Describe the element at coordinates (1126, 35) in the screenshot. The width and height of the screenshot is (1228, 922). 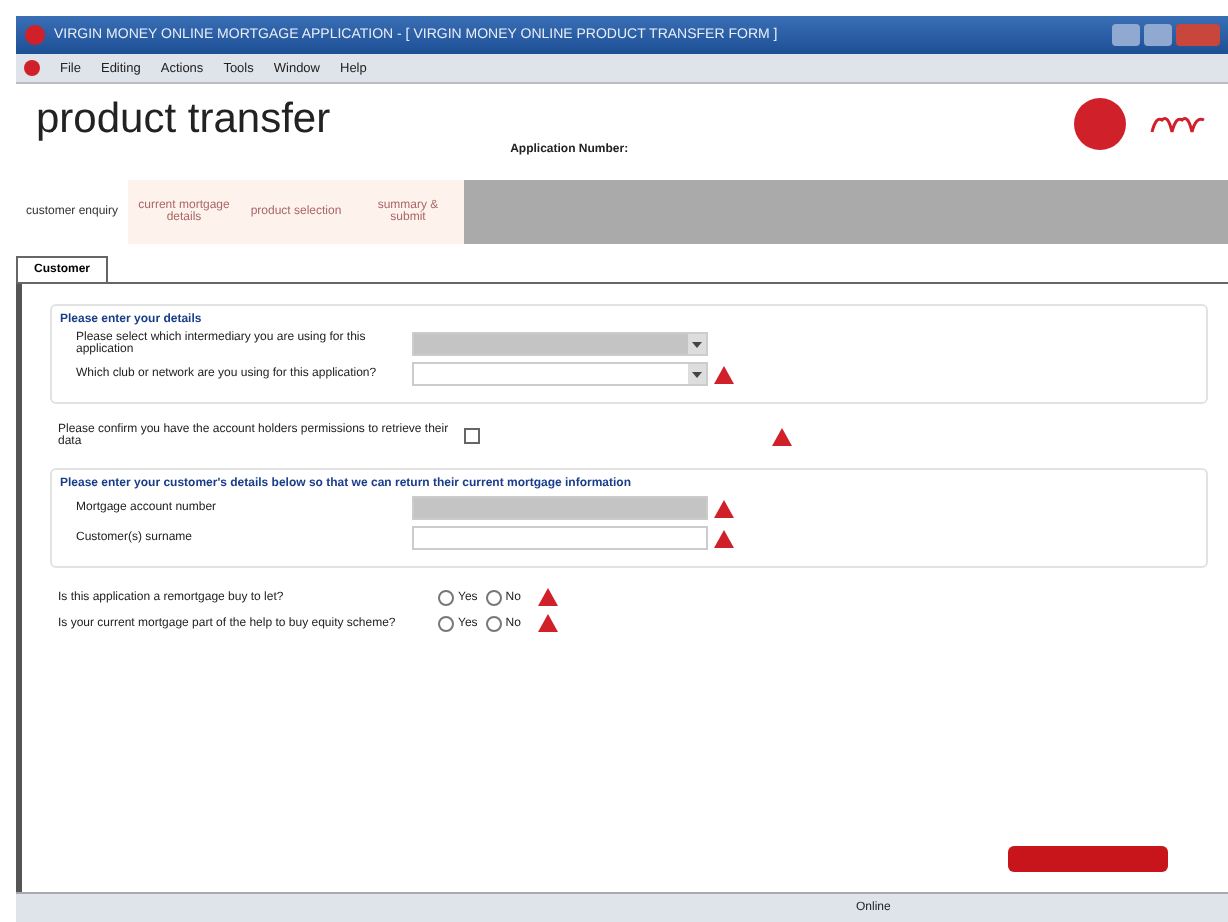
I see `minimize-button` at that location.